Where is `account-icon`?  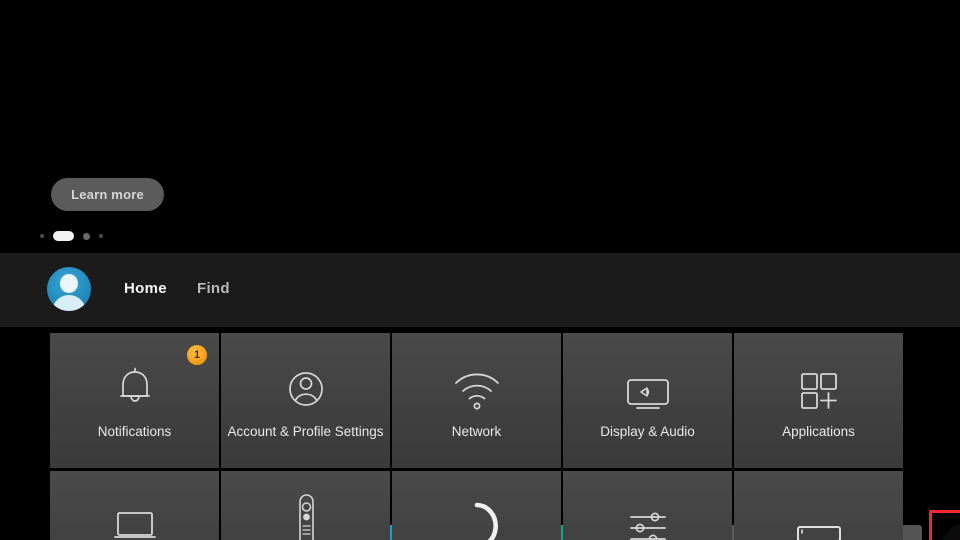
account-icon is located at coordinates (305, 389).